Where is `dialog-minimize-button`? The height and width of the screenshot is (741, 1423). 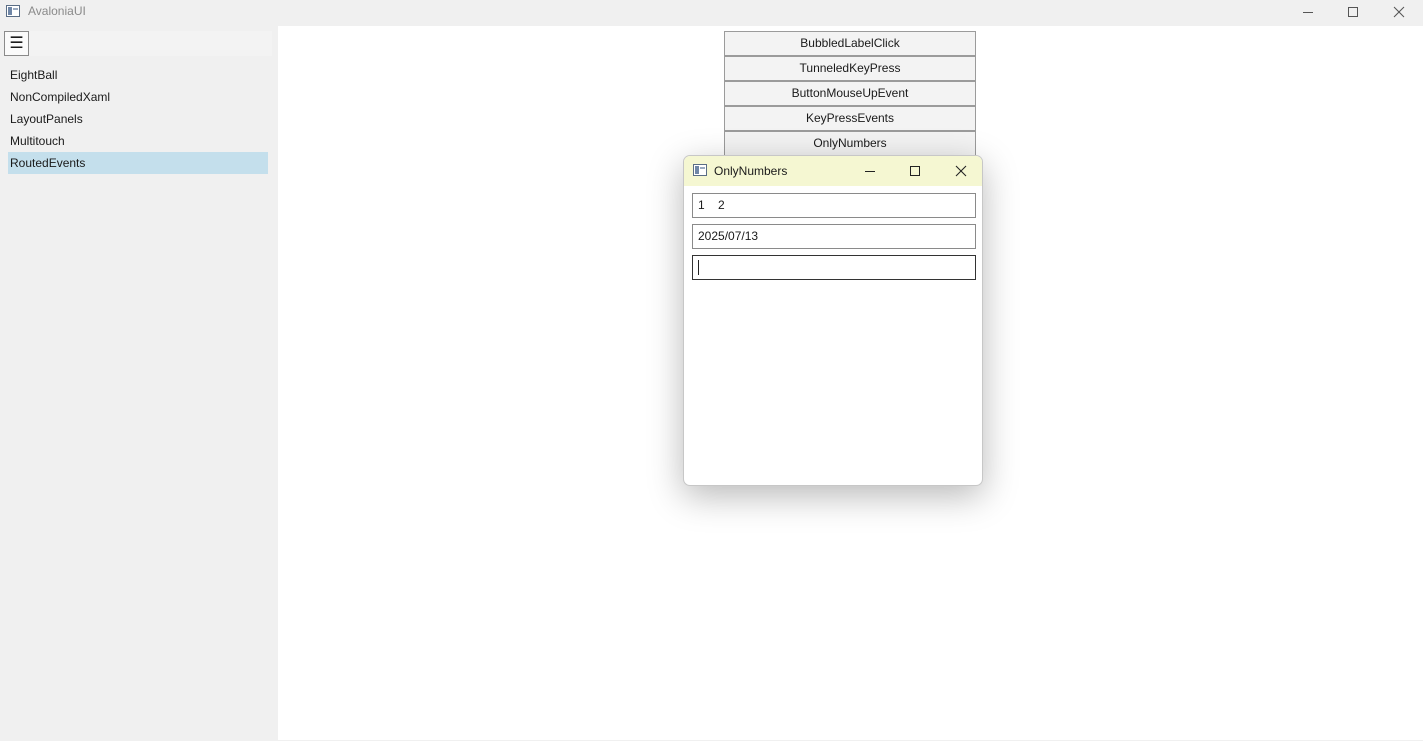 dialog-minimize-button is located at coordinates (870, 171).